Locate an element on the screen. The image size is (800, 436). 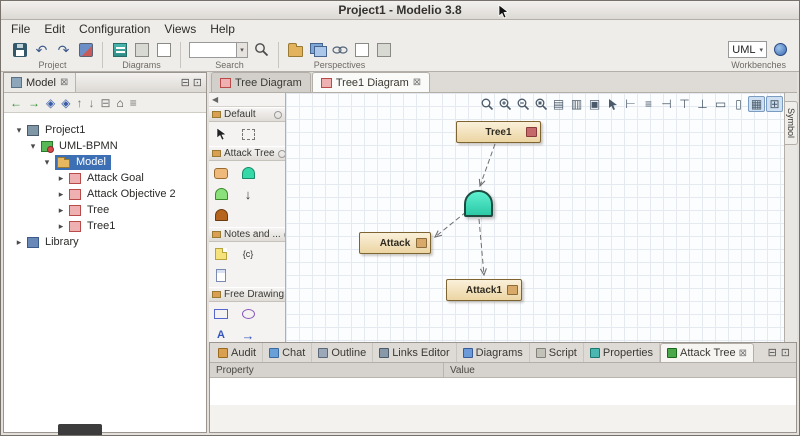
align-right-icon: ⊣ is located at coordinates (666, 104).